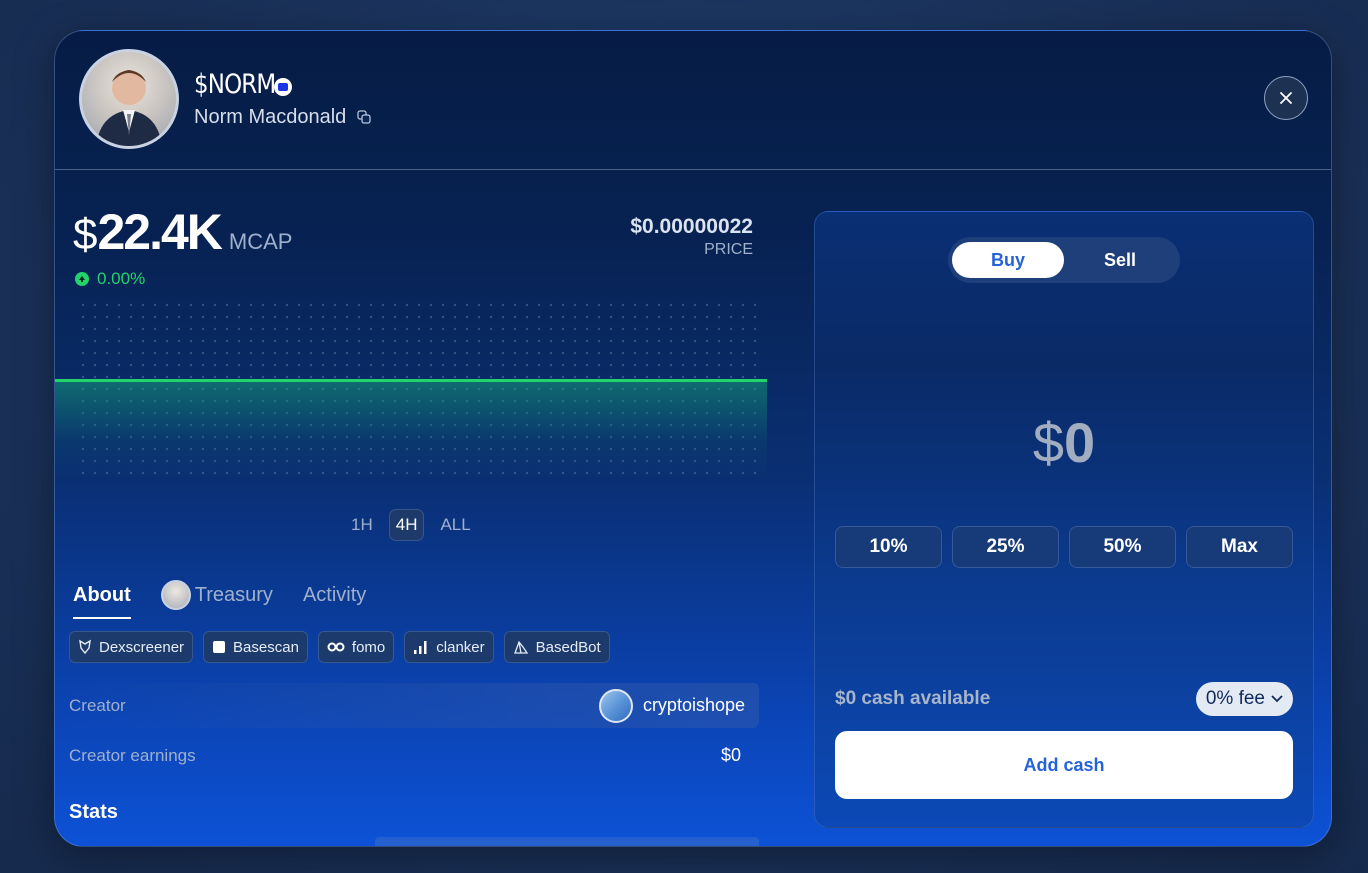 Image resolution: width=1368 pixels, height=873 pixels. Describe the element at coordinates (1064, 547) in the screenshot. I see `percent-presets: 10% 25% 50% Max` at that location.